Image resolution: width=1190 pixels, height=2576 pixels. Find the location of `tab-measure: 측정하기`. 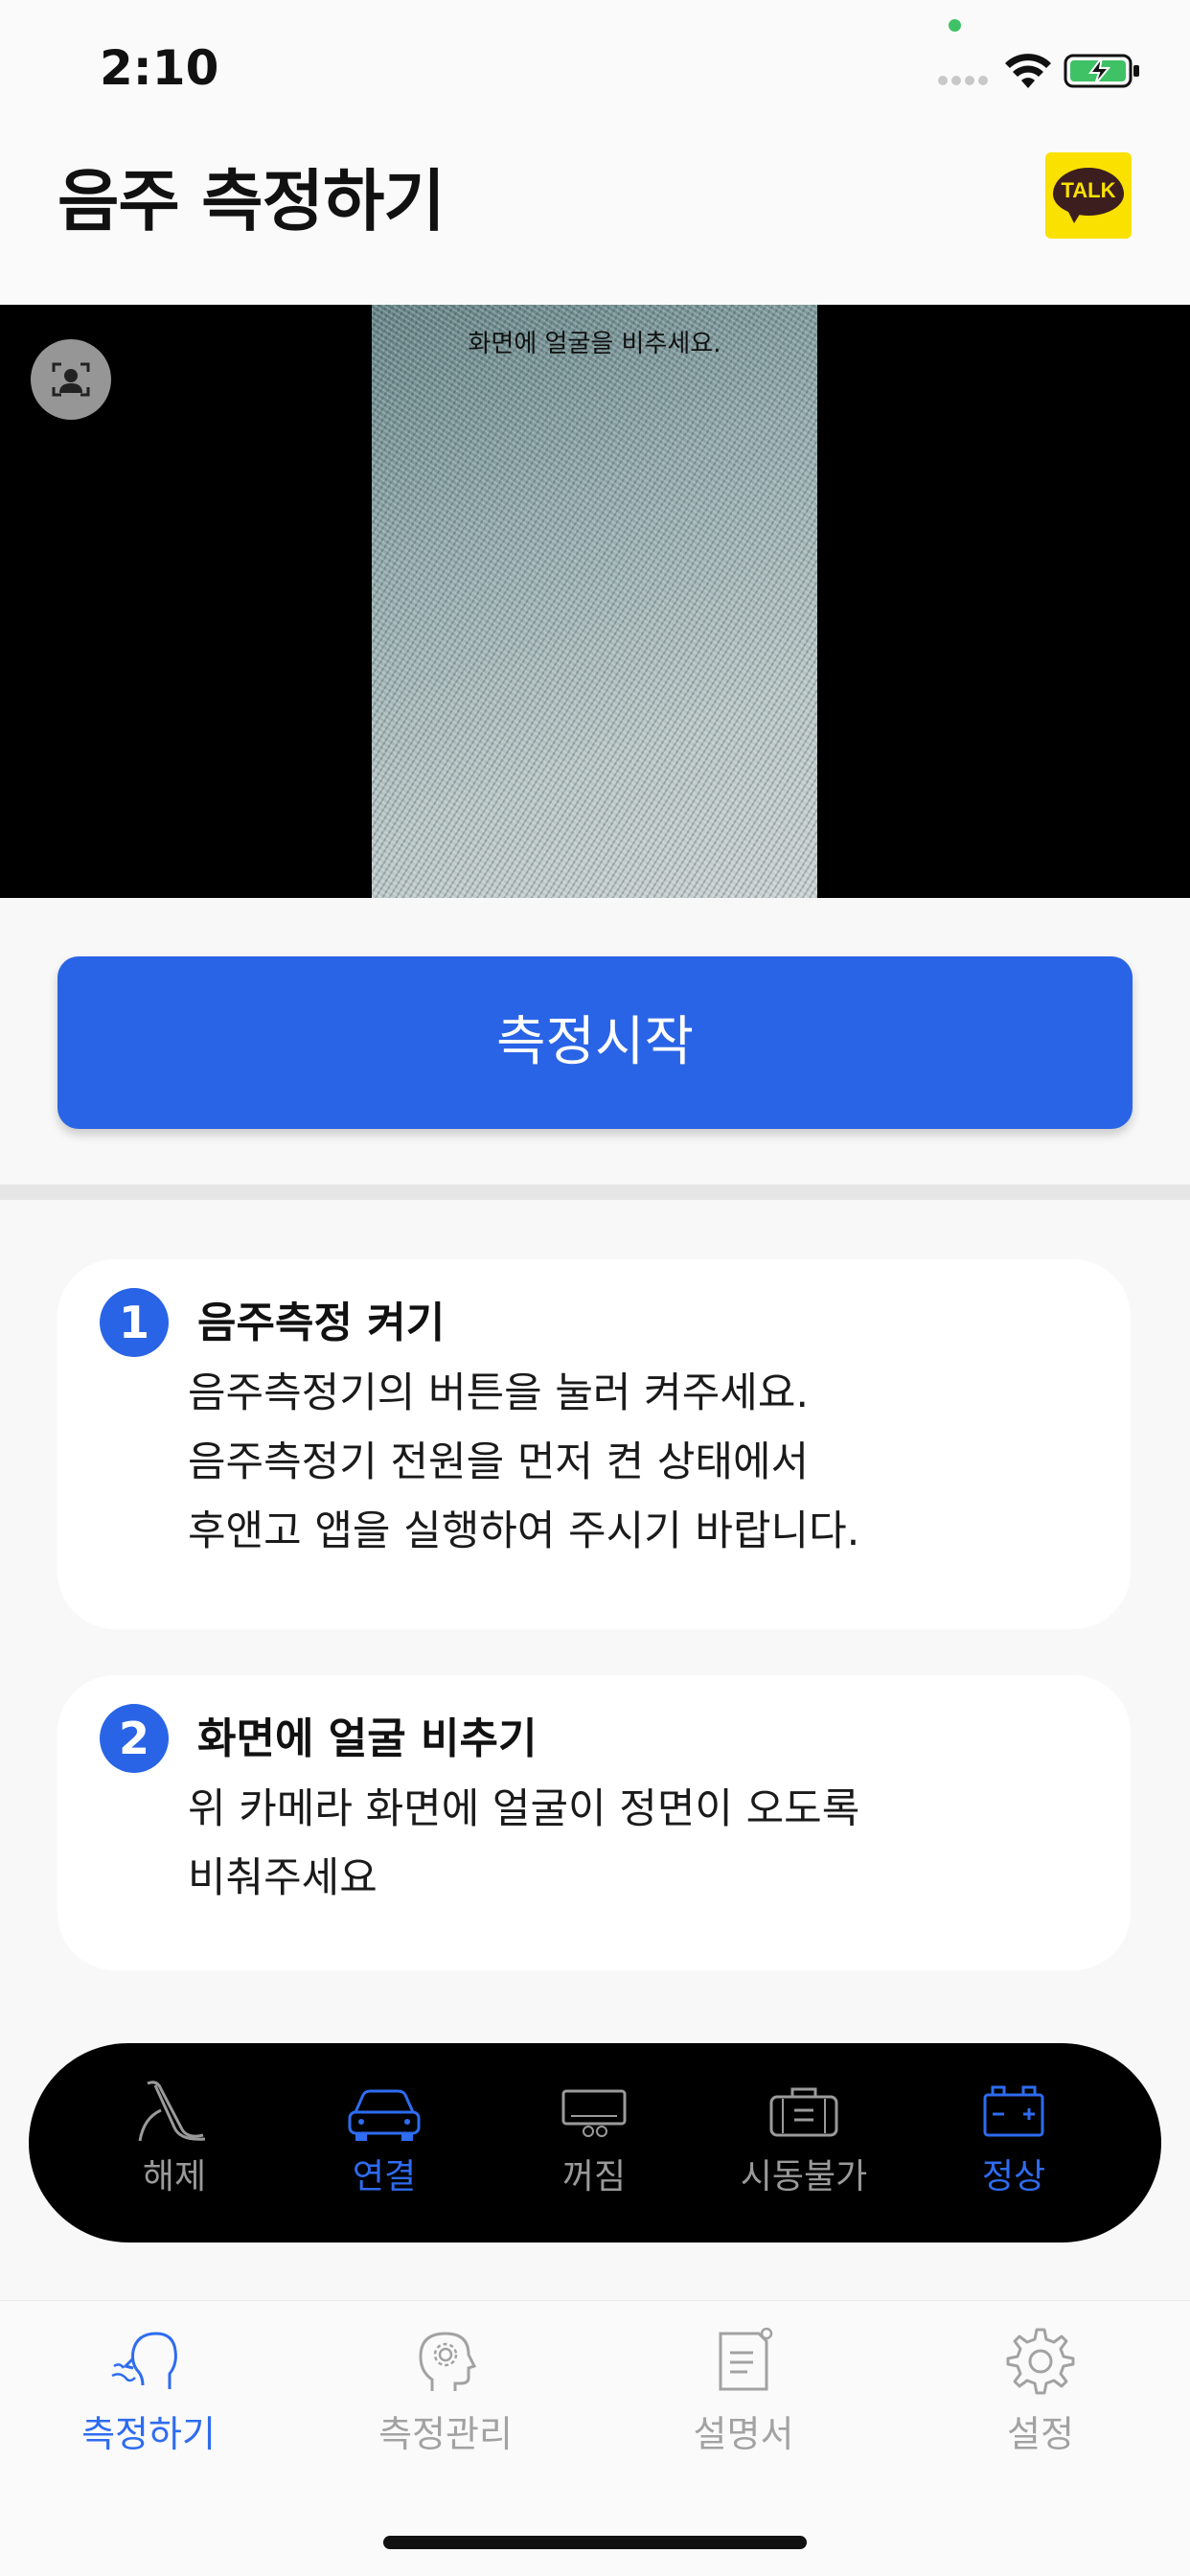

tab-measure: 측정하기 is located at coordinates (148, 2397).